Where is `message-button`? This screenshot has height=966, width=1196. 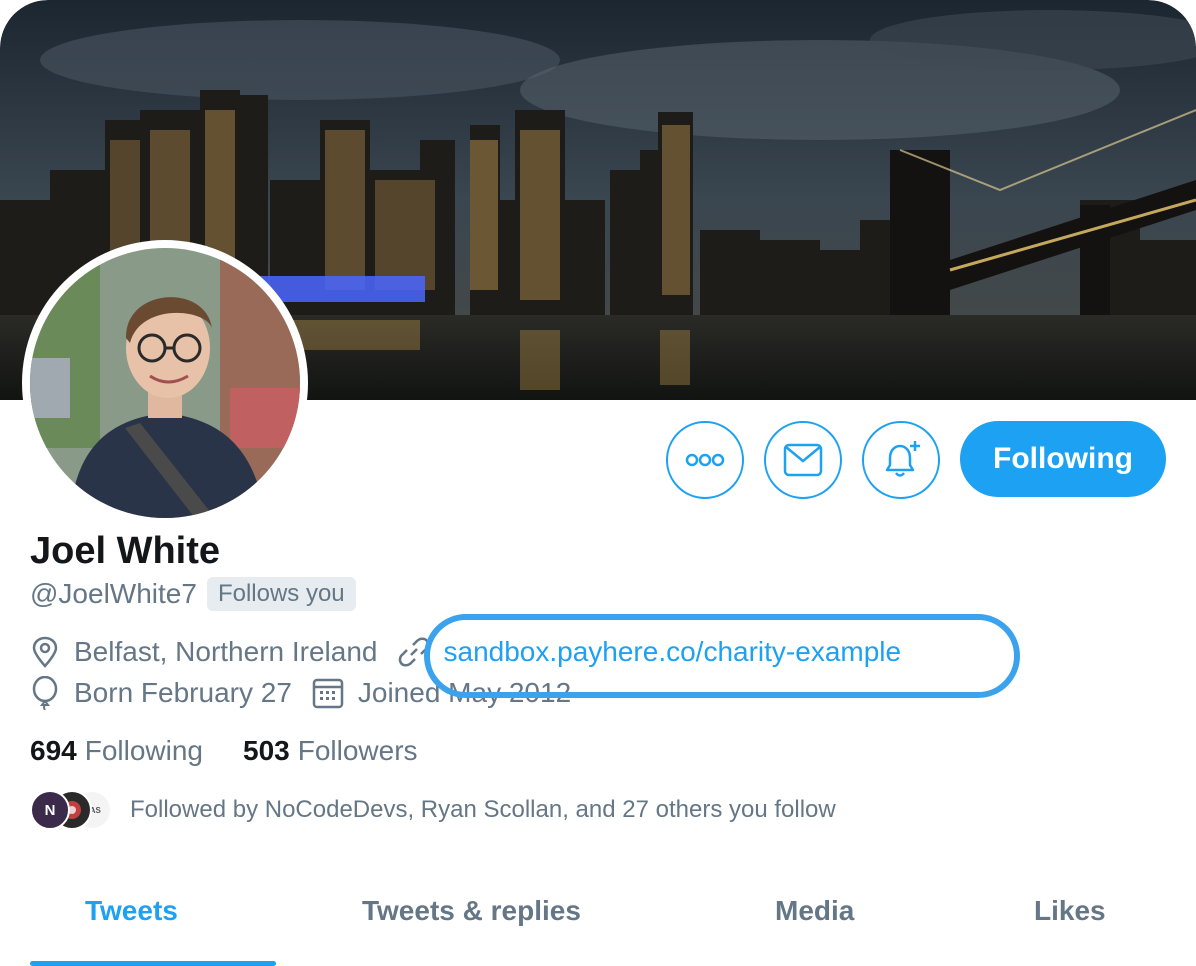
message-button is located at coordinates (803, 460).